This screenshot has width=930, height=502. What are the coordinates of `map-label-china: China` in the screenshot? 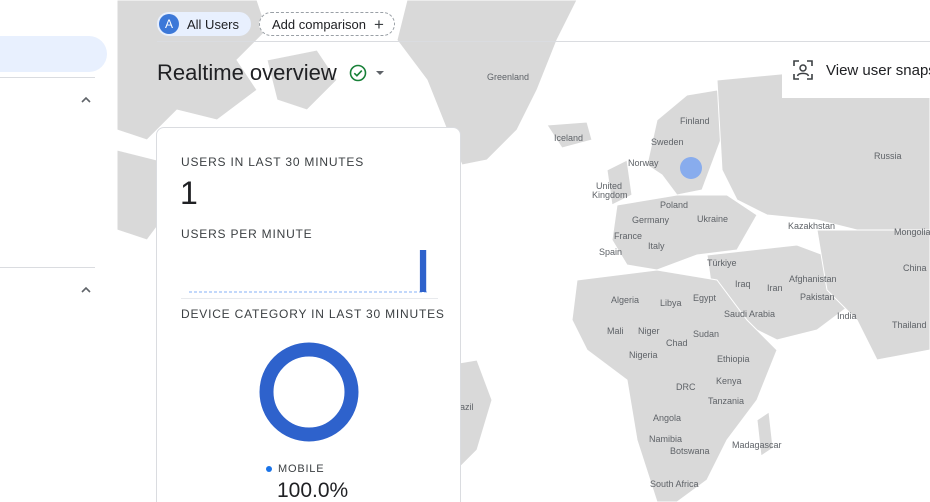 It's located at (915, 268).